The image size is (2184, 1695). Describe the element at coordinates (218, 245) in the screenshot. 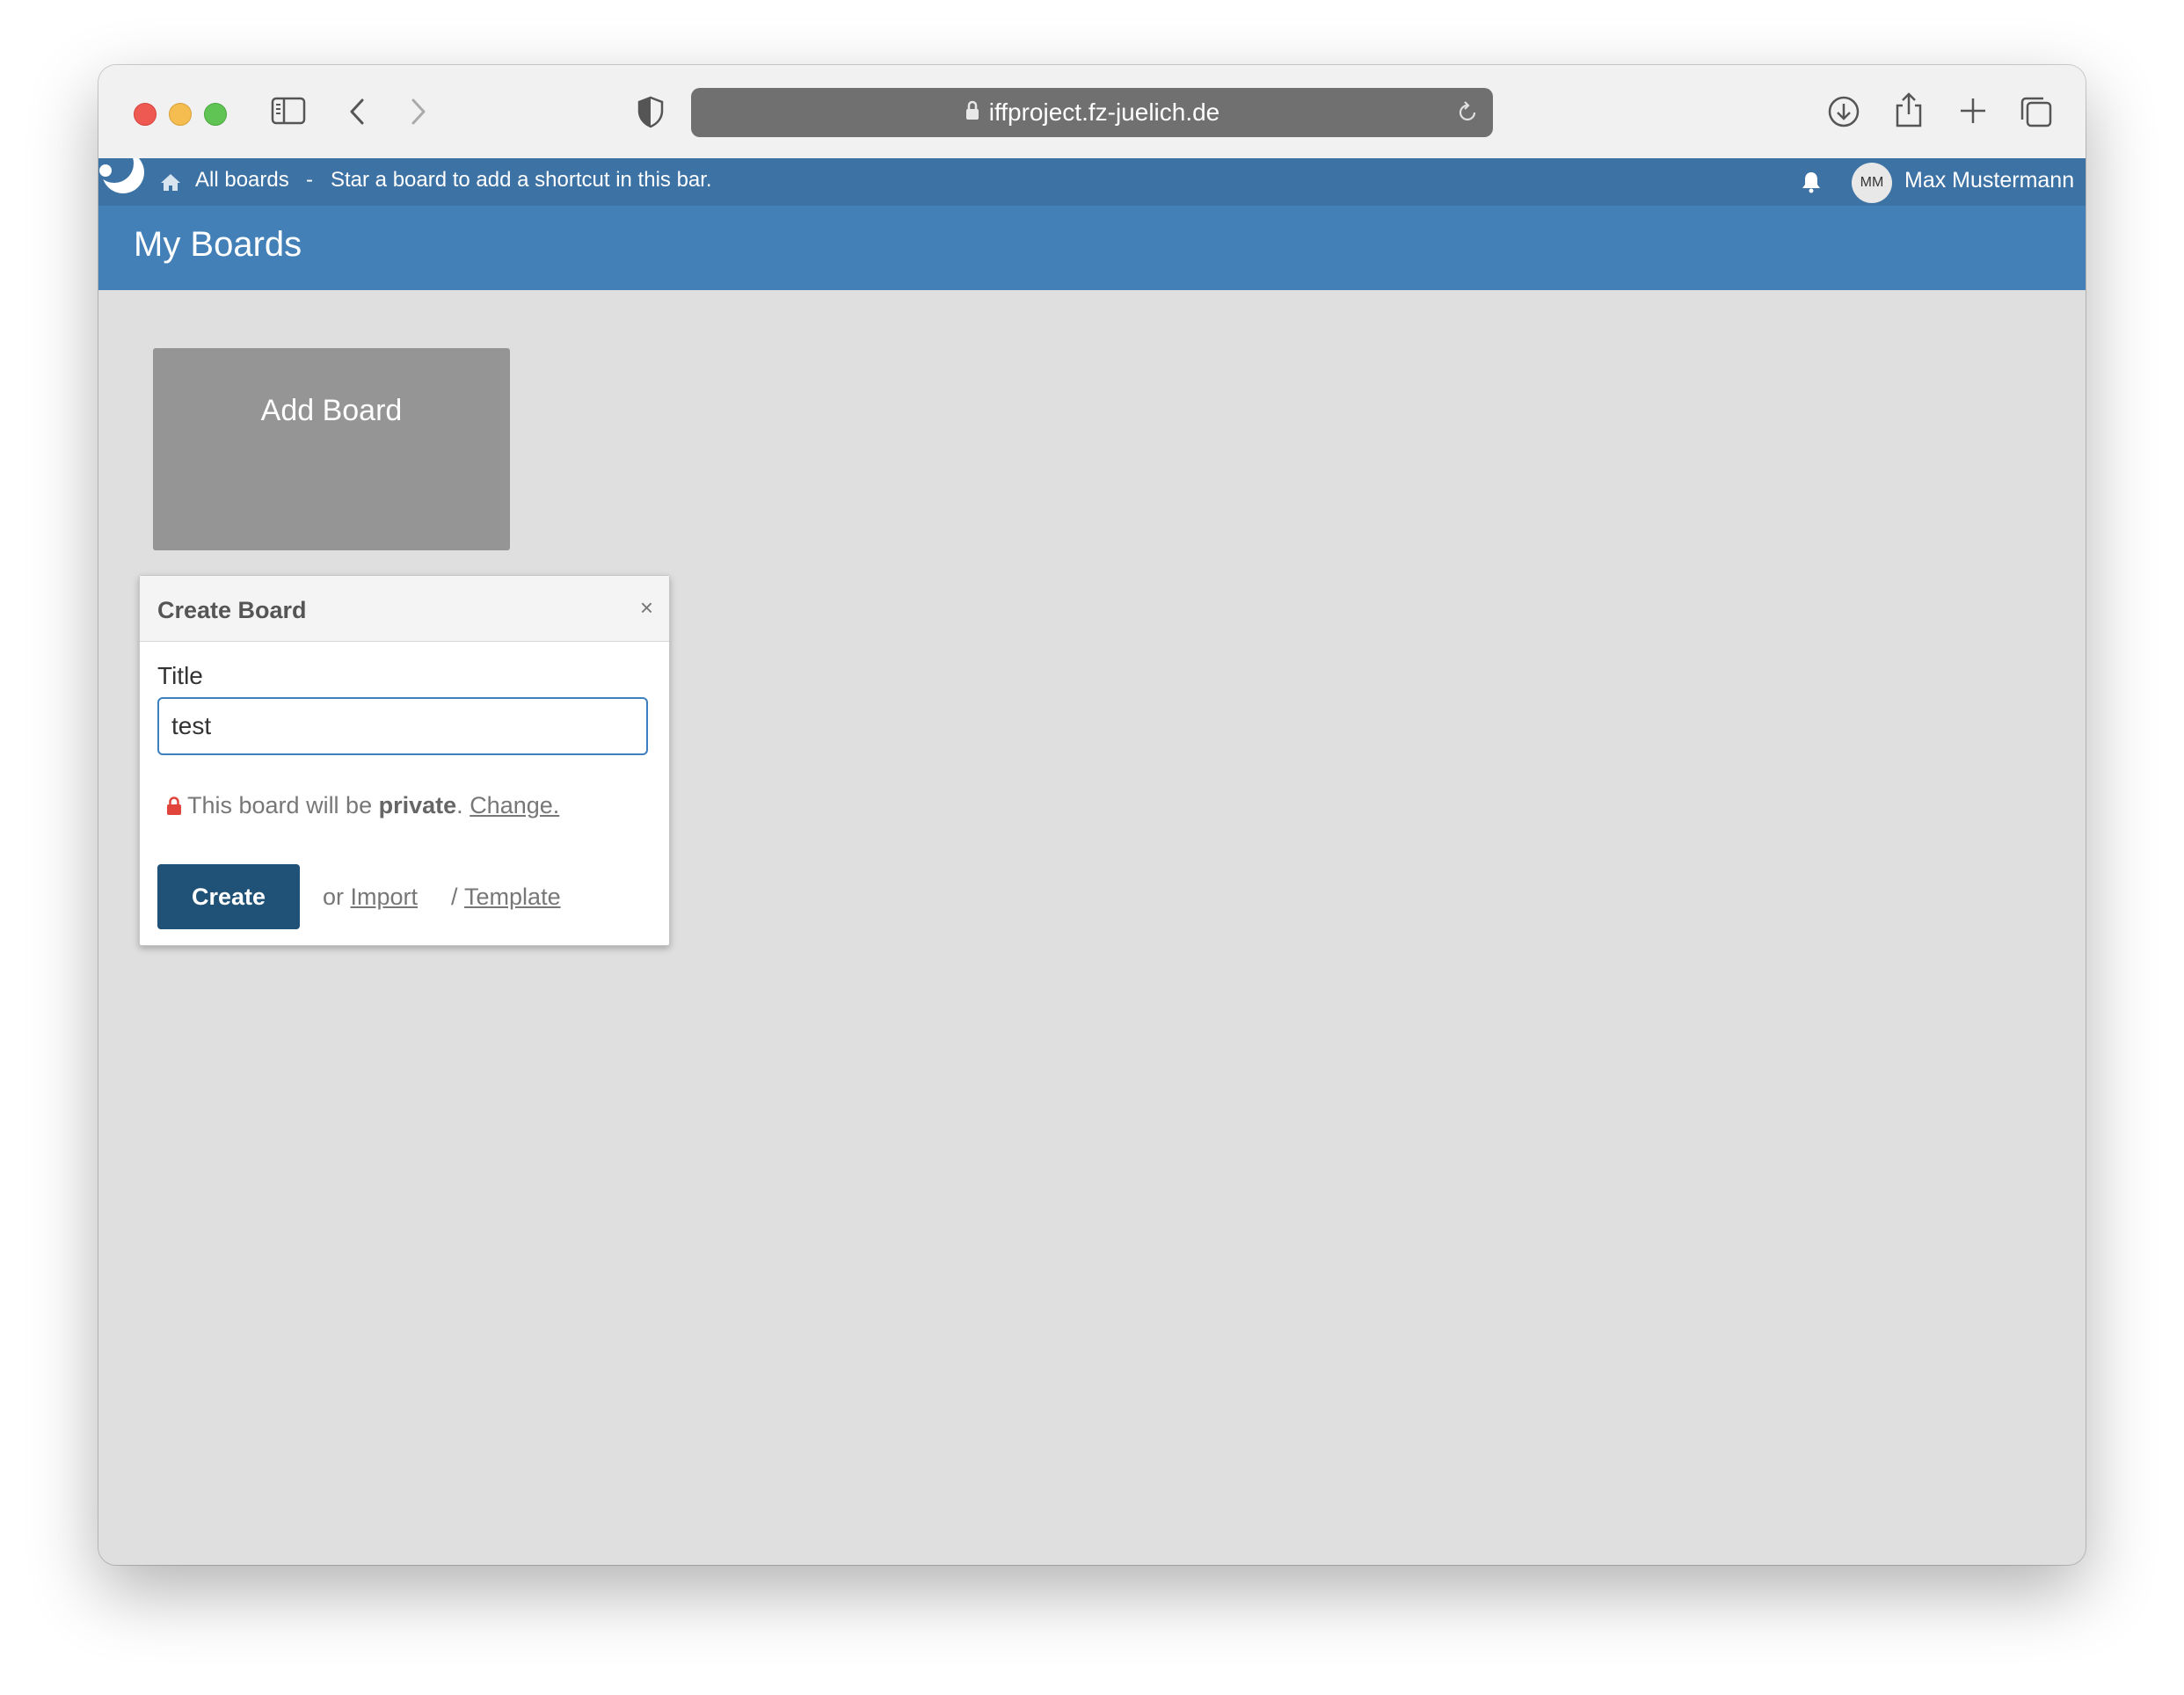

I see `page-title: My Boards` at that location.